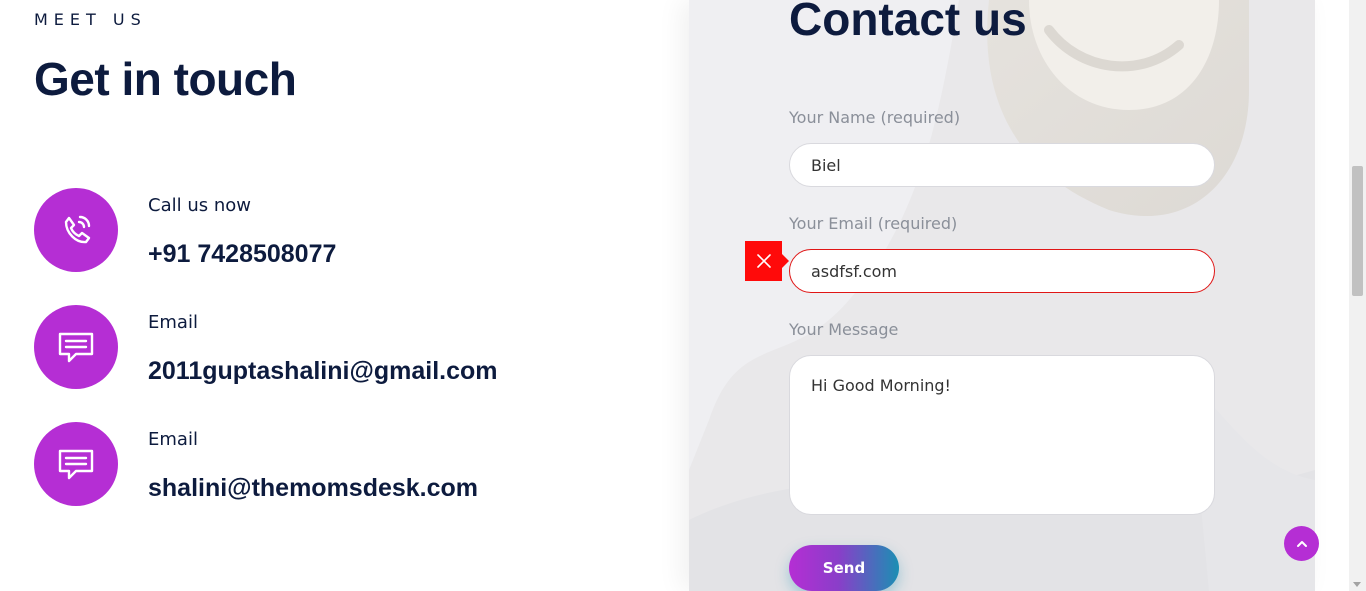 This screenshot has width=1366, height=591. What do you see at coordinates (763, 261) in the screenshot?
I see `close-icon` at bounding box center [763, 261].